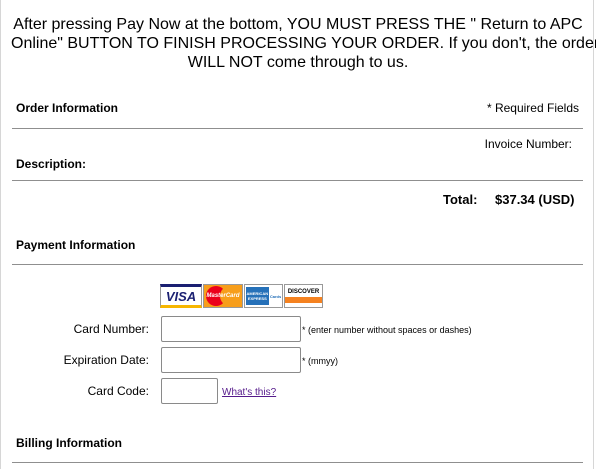 The image size is (596, 469). I want to click on invoice-number-label: Invoice Number:, so click(528, 144).